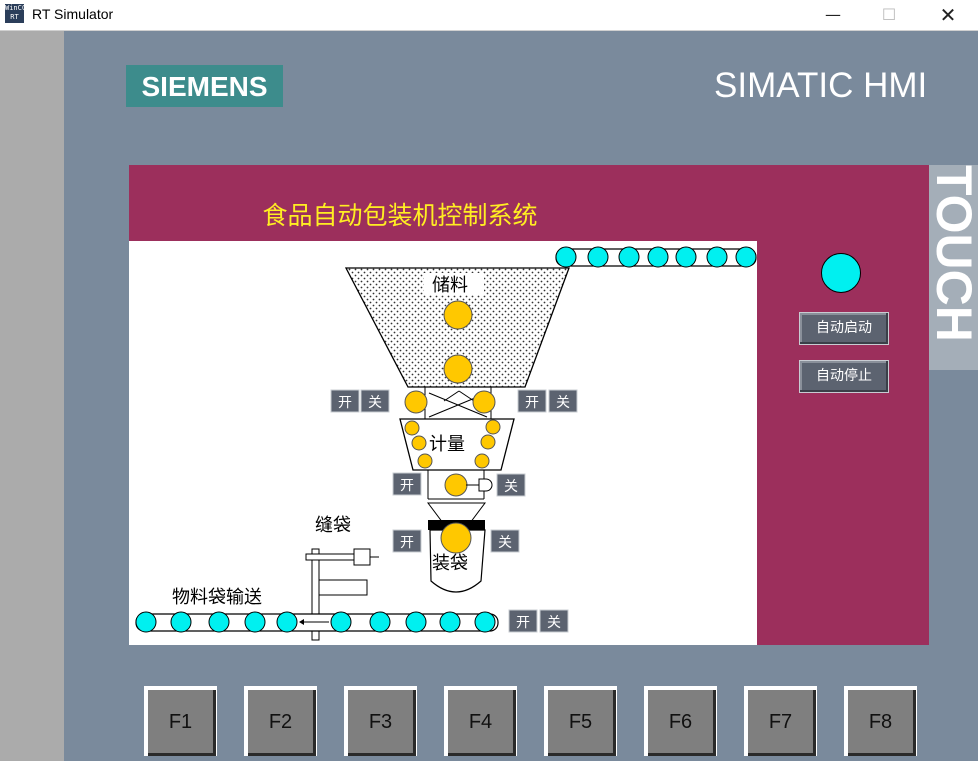  Describe the element at coordinates (948, 15) in the screenshot. I see `close-icon: ✕` at that location.